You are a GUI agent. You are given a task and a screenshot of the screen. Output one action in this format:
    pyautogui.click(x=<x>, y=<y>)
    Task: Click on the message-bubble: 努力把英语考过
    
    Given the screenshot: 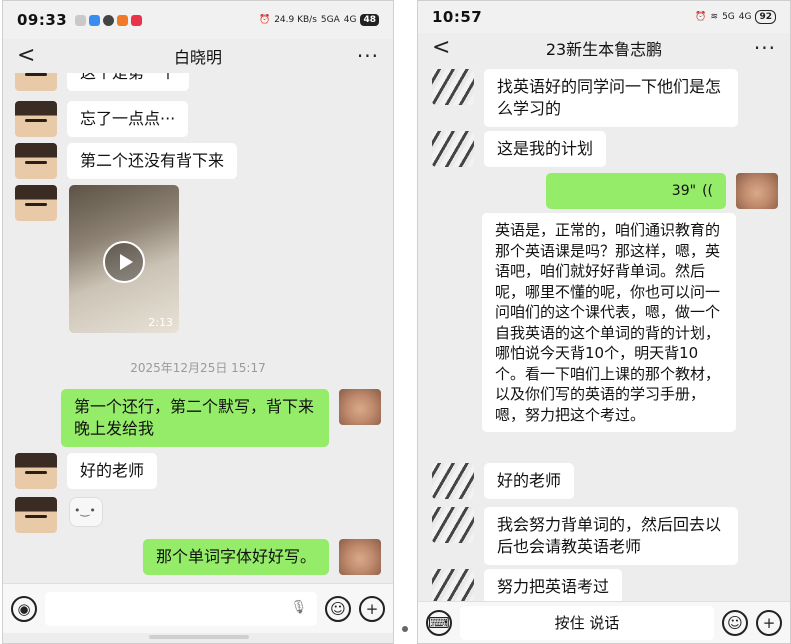 What is the action you would take?
    pyautogui.click(x=553, y=585)
    